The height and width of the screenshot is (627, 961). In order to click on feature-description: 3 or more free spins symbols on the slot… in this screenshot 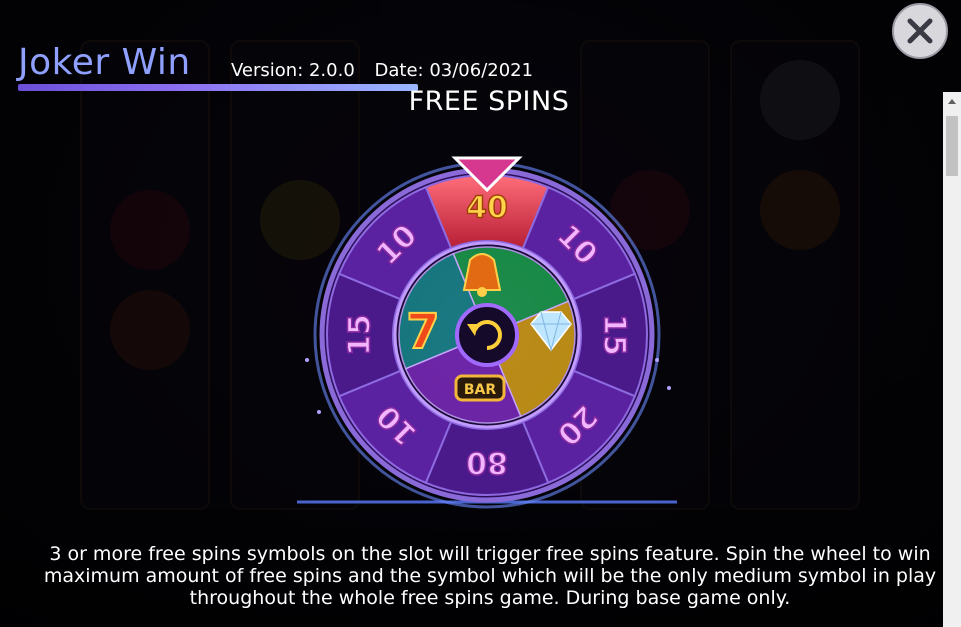, I will do `click(490, 576)`.